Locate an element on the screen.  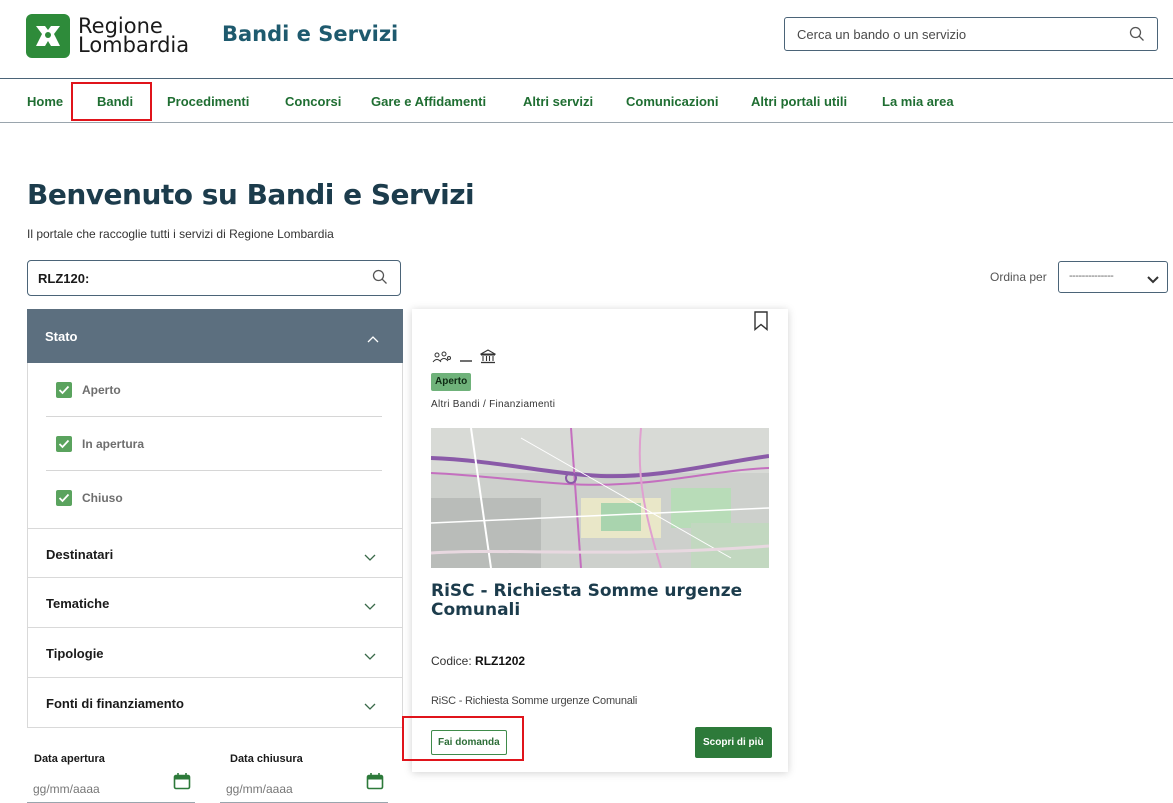
accordion-label: Fonti di finanziamento is located at coordinates (115, 703).